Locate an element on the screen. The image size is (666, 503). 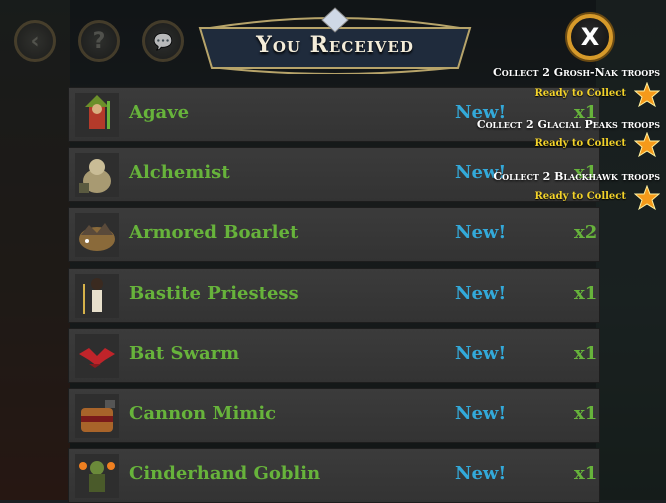
page-title: You Received is located at coordinates (335, 45).